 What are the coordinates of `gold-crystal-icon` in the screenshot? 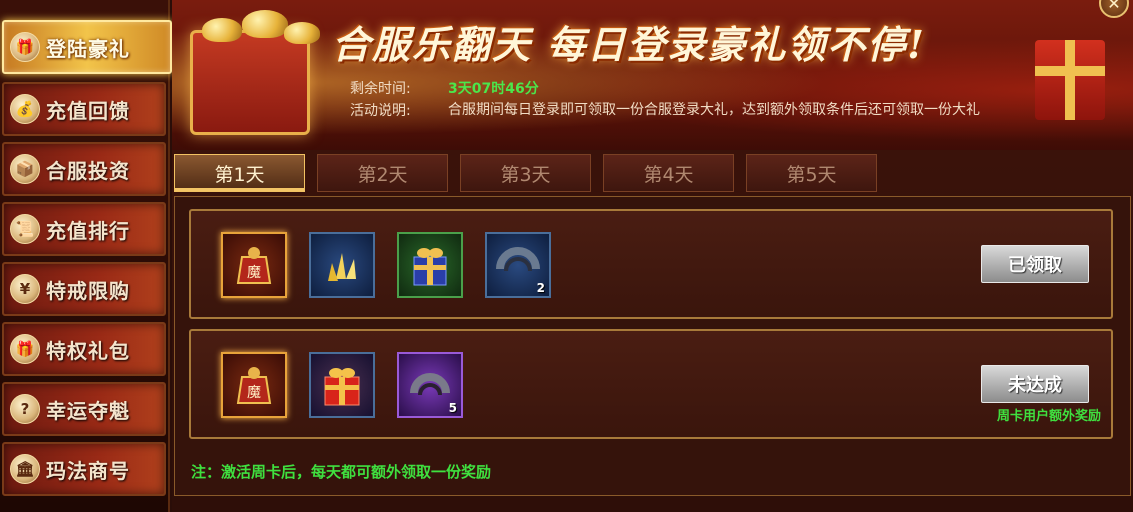 It's located at (342, 265).